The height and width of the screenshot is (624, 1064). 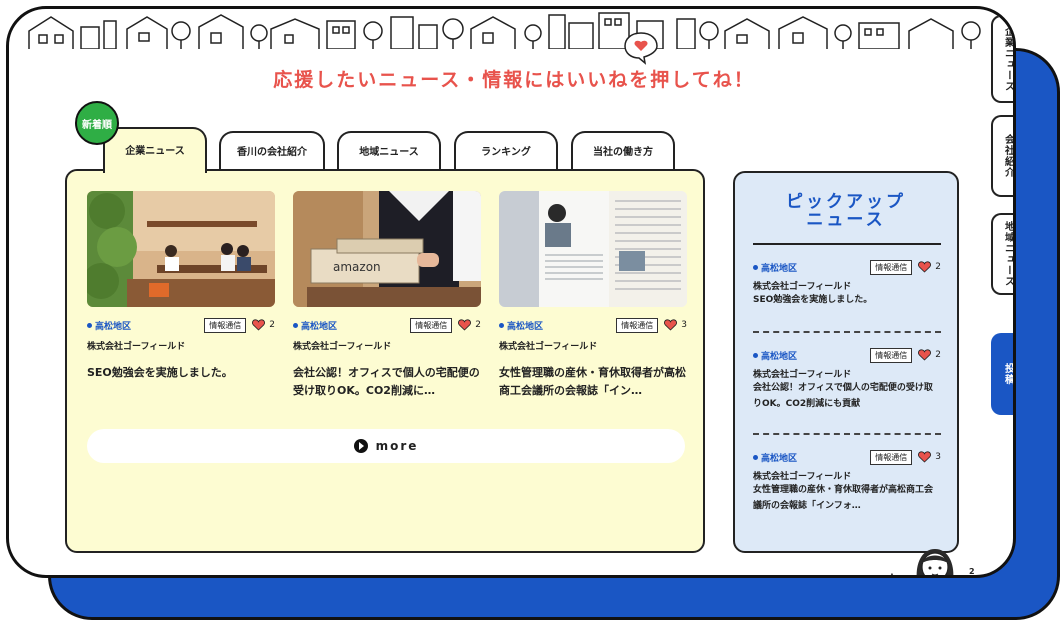 I want to click on speech-bubble-heart-icon, so click(x=641, y=48).